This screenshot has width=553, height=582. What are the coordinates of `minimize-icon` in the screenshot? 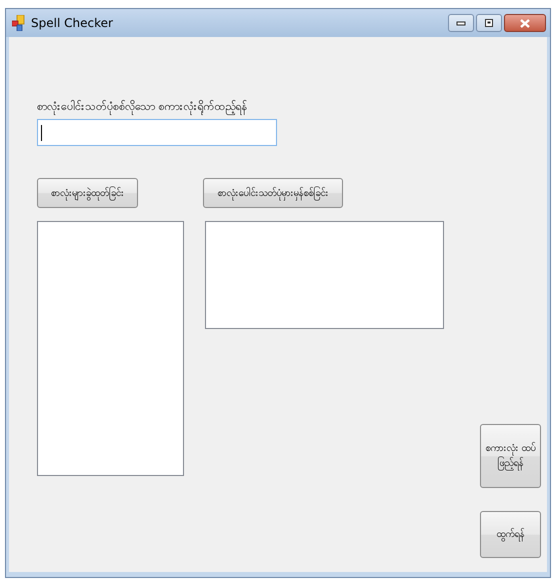 It's located at (461, 23).